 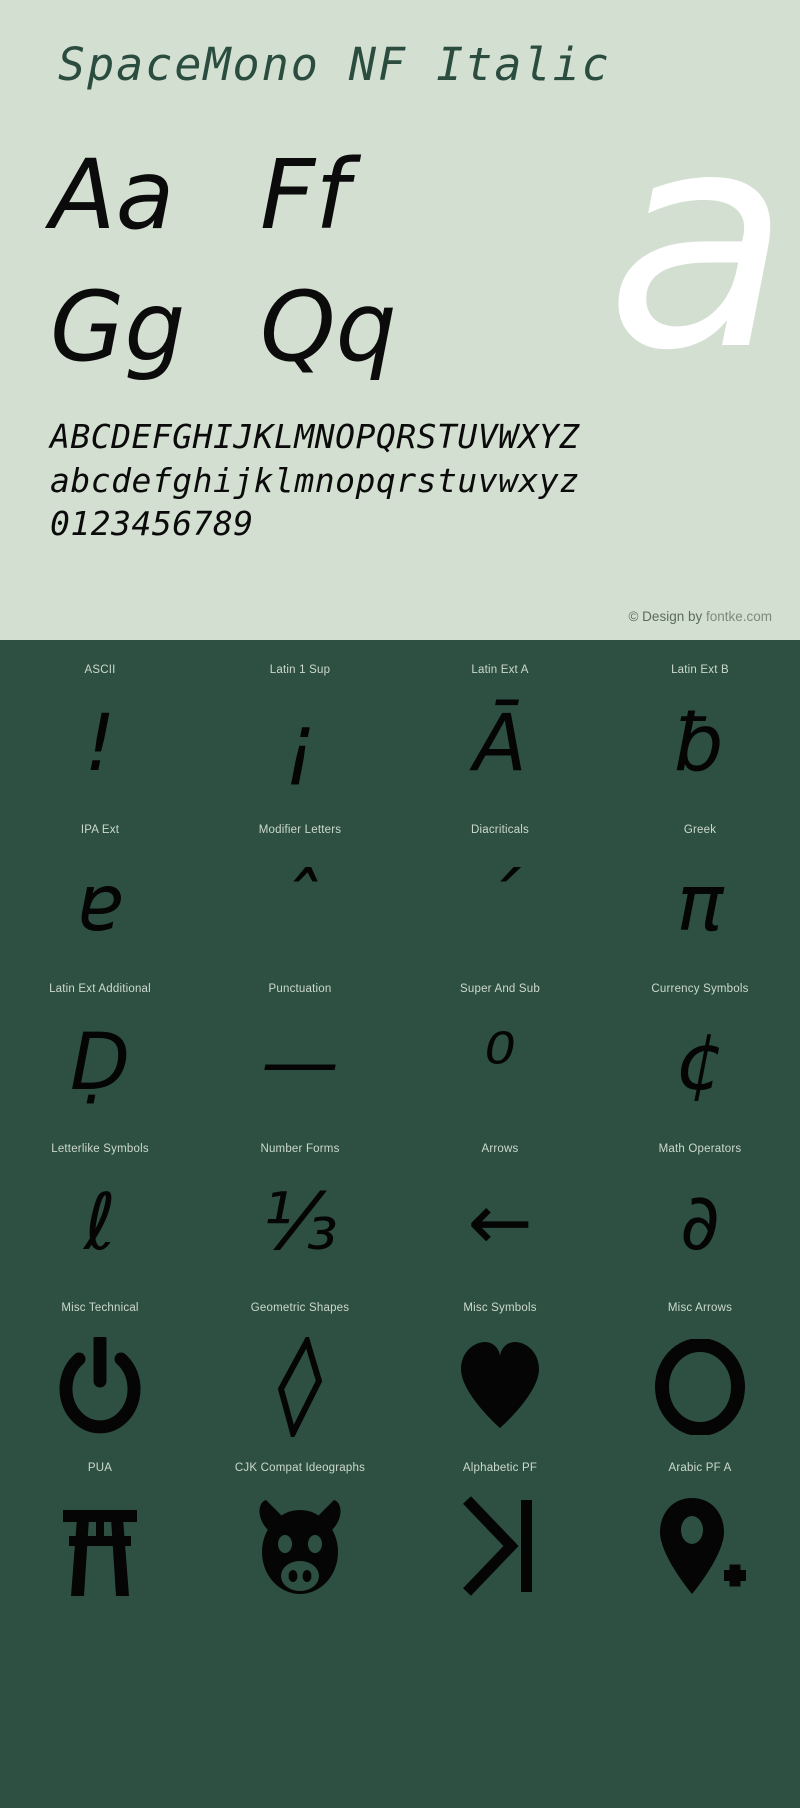 I want to click on letter-pair-row: Aa Ff, so click(x=260, y=206).